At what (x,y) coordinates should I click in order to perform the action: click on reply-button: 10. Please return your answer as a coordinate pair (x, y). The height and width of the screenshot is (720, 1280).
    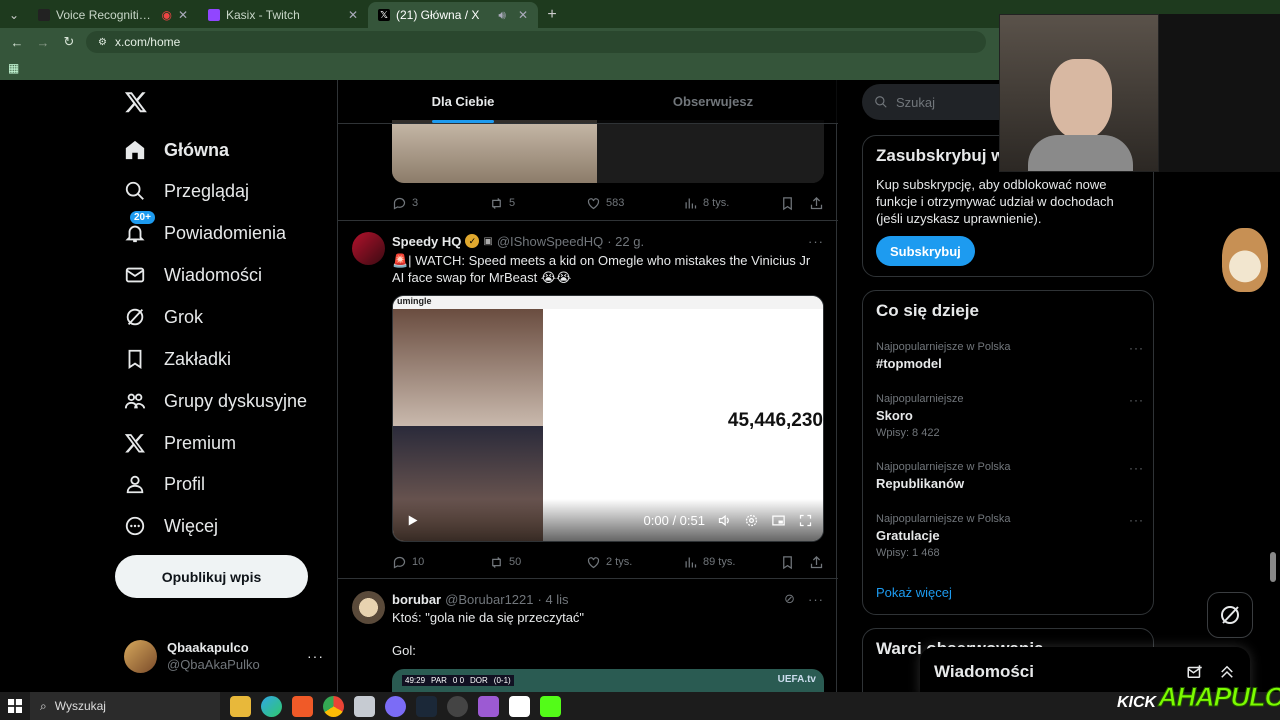
    Looking at the image, I should click on (440, 562).